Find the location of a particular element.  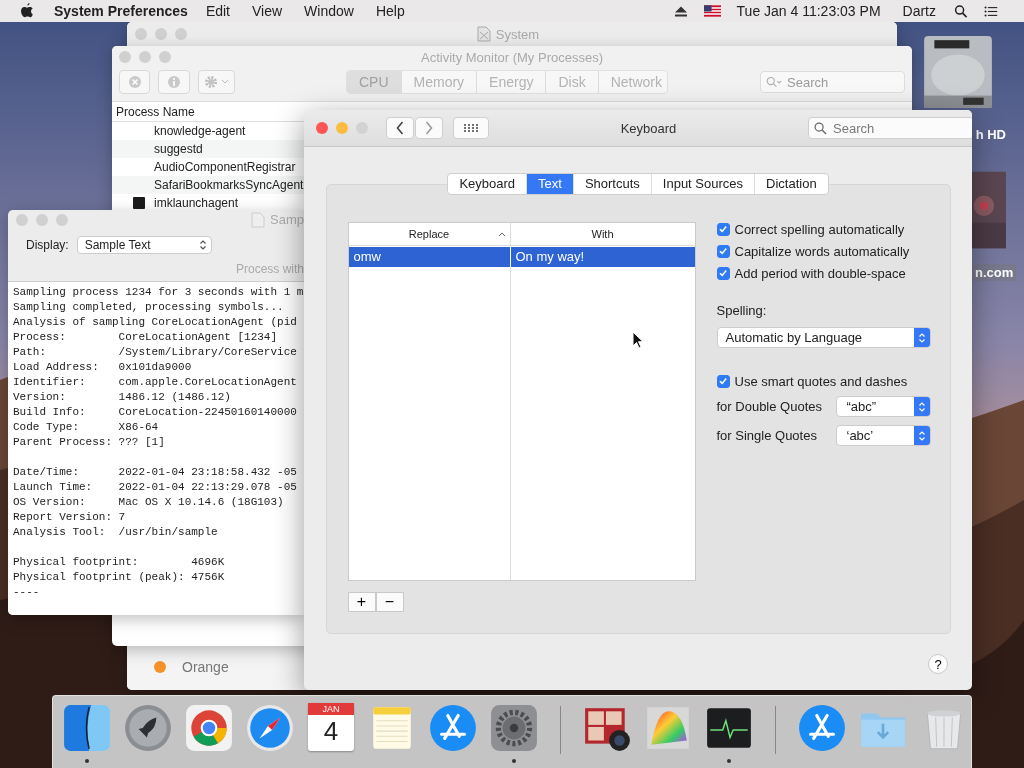

report-line: Version: 1486.12 (1486.12) is located at coordinates (122, 397).